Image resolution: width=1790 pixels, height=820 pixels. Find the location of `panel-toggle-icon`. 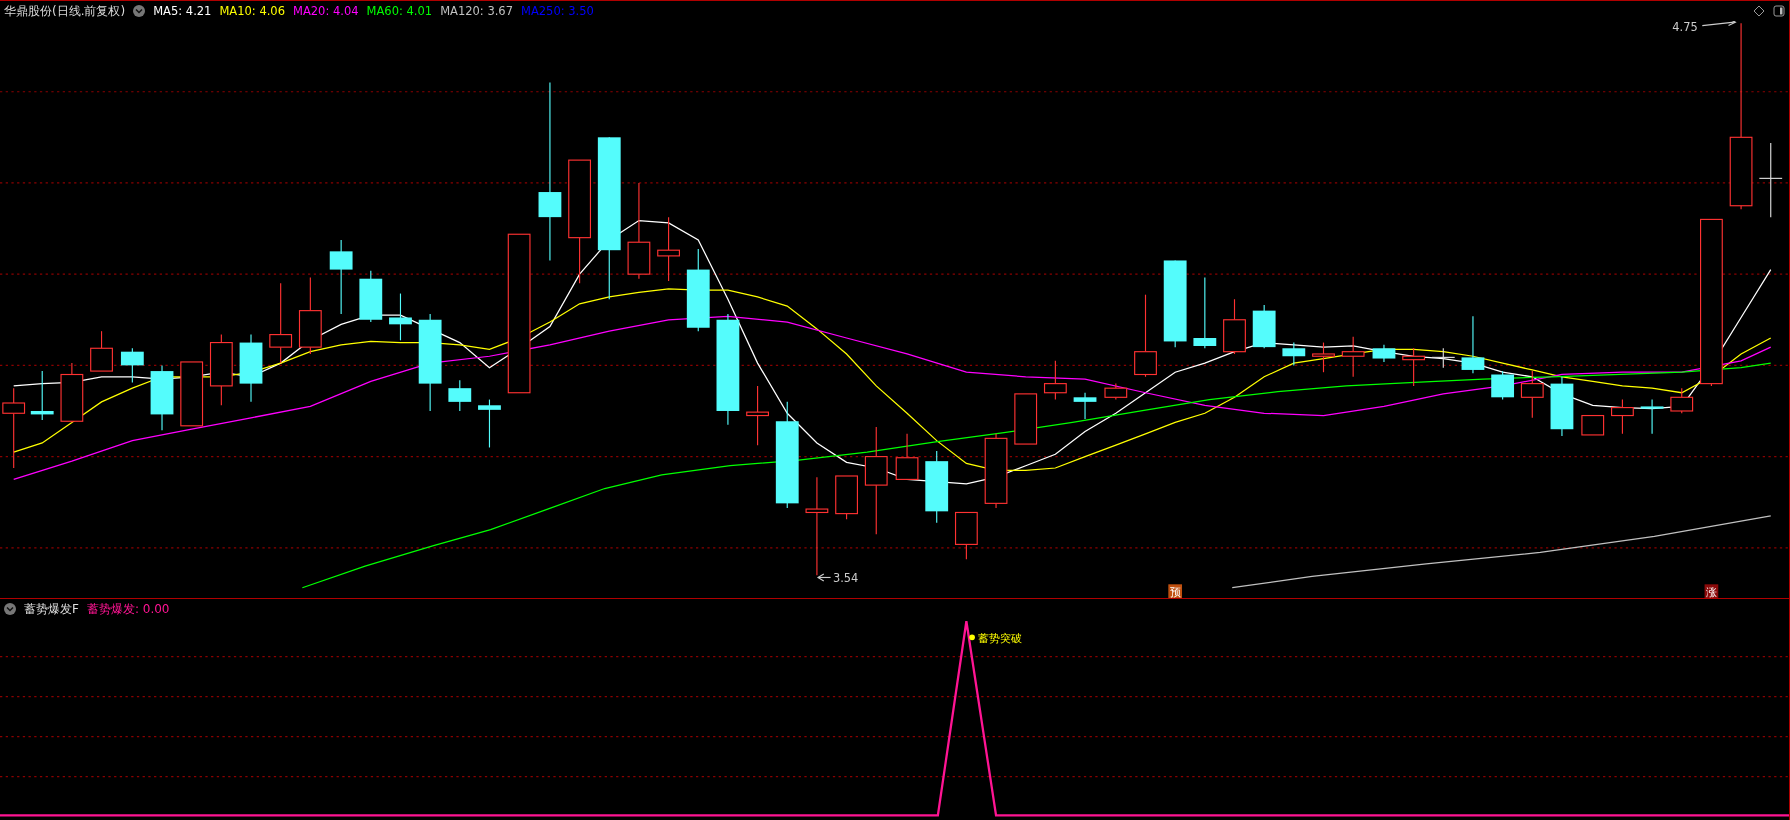

panel-toggle-icon is located at coordinates (1779, 11).